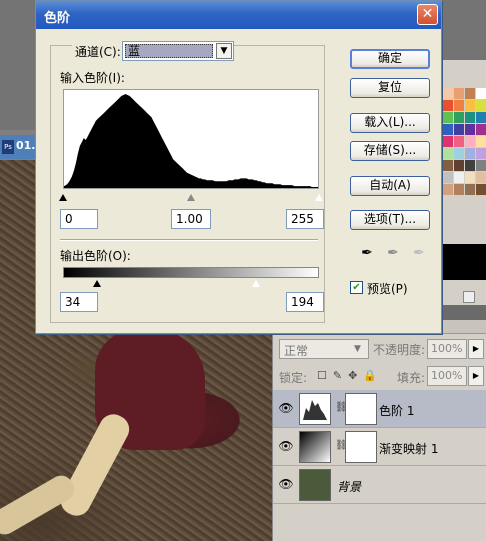 Image resolution: width=486 pixels, height=541 pixels. What do you see at coordinates (191, 219) in the screenshot?
I see `input-gamma-field: 1.00` at bounding box center [191, 219].